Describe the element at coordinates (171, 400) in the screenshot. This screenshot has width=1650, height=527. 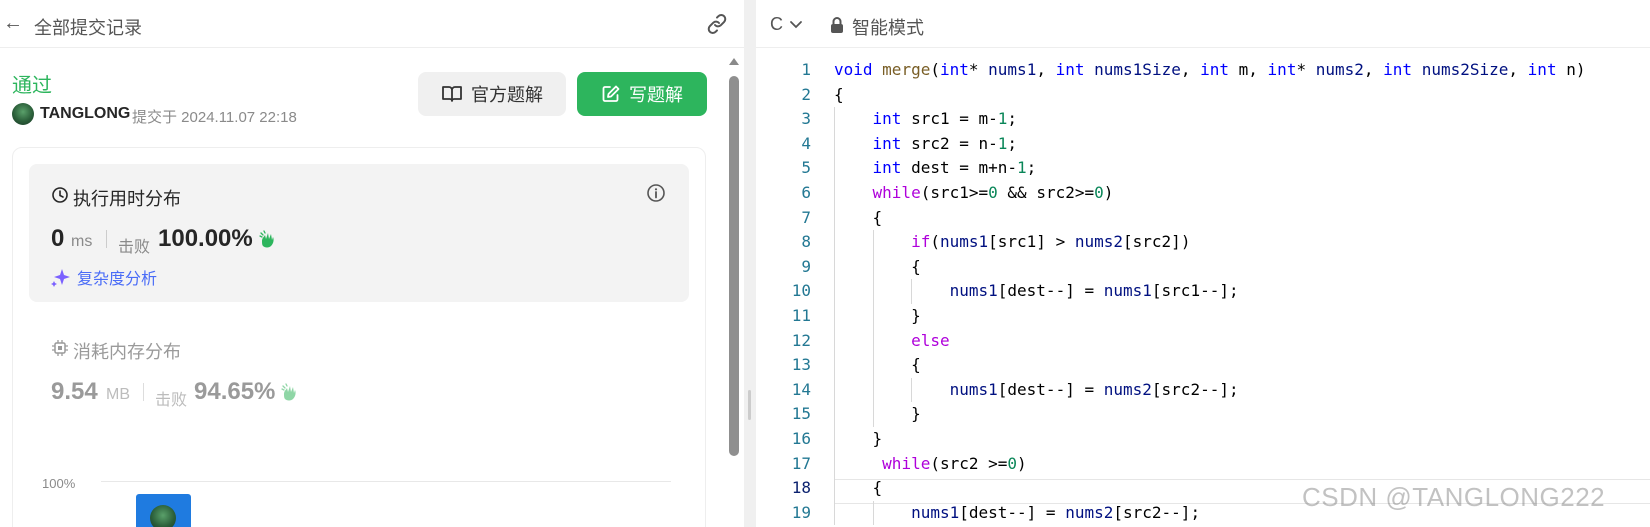
I see `memory-beat-label: 击败` at that location.